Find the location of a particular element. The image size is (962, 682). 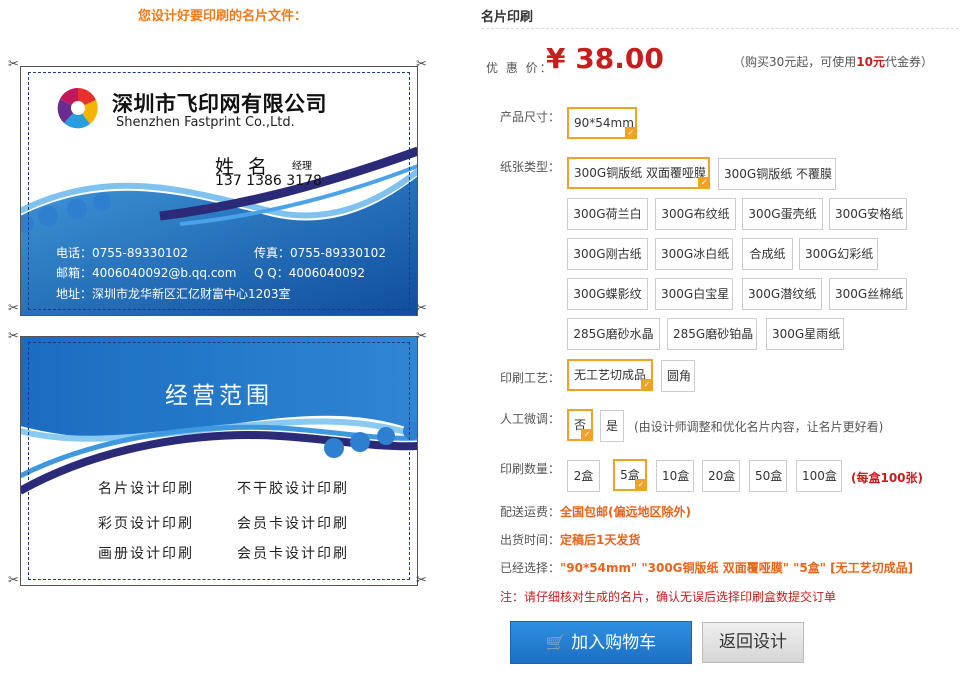

craft-label: 印刷工艺： is located at coordinates (530, 378).